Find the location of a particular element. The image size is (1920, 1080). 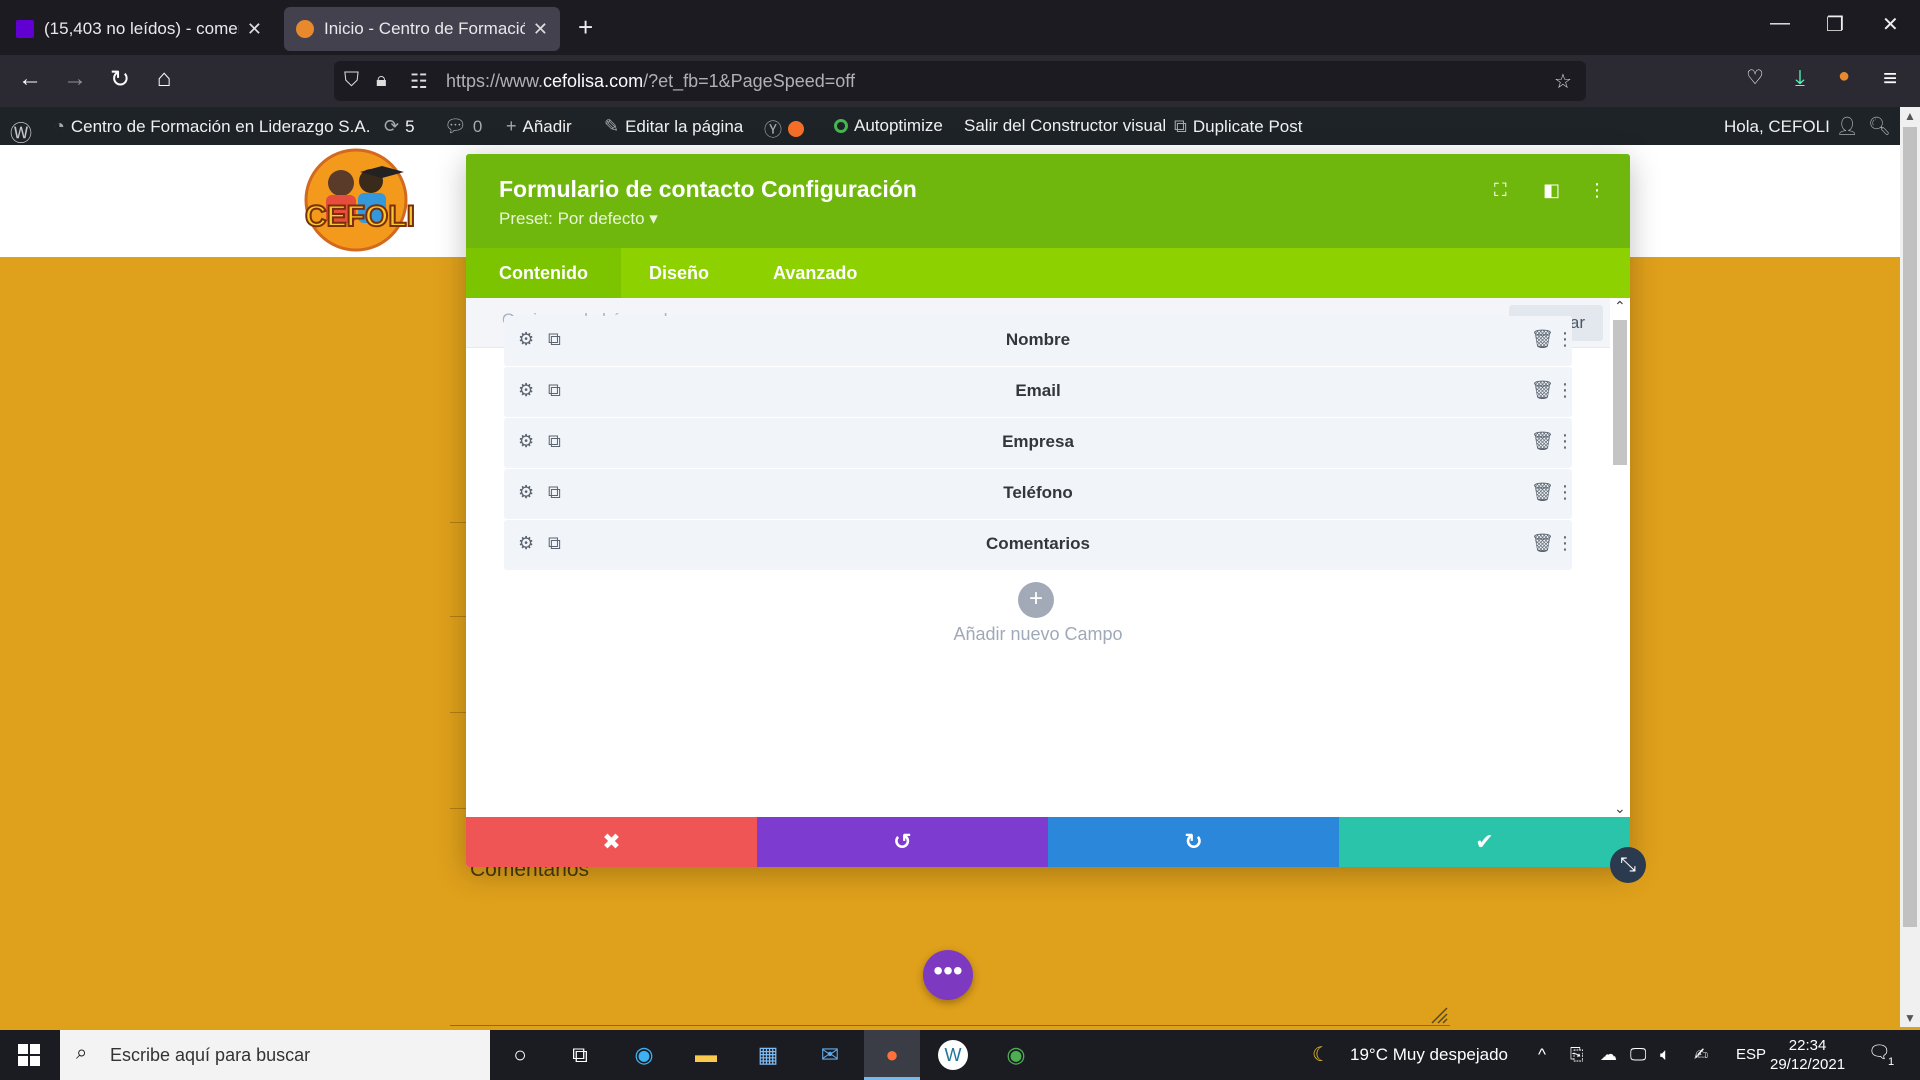

pen-icon: ✍ is located at coordinates (1701, 1055).